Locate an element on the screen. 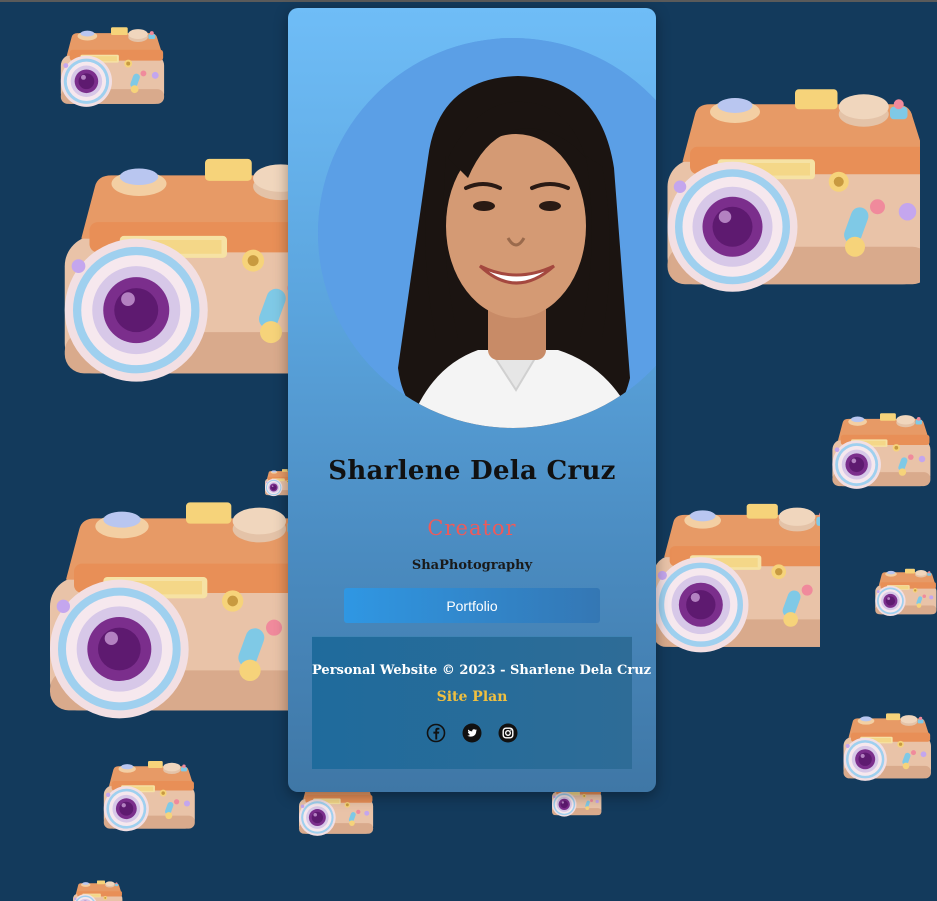 The height and width of the screenshot is (901, 937). twitter-icon is located at coordinates (472, 733).